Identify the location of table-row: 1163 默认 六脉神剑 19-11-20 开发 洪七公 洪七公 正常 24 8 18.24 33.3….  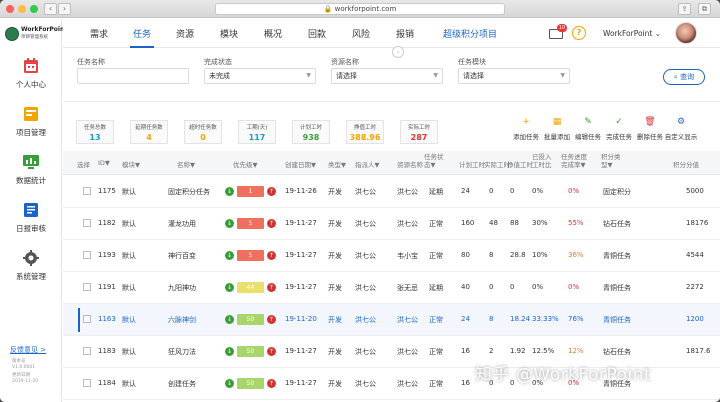
(391, 320).